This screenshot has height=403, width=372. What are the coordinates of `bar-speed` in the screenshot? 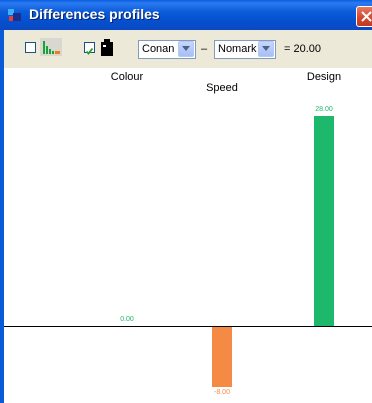 It's located at (222, 357).